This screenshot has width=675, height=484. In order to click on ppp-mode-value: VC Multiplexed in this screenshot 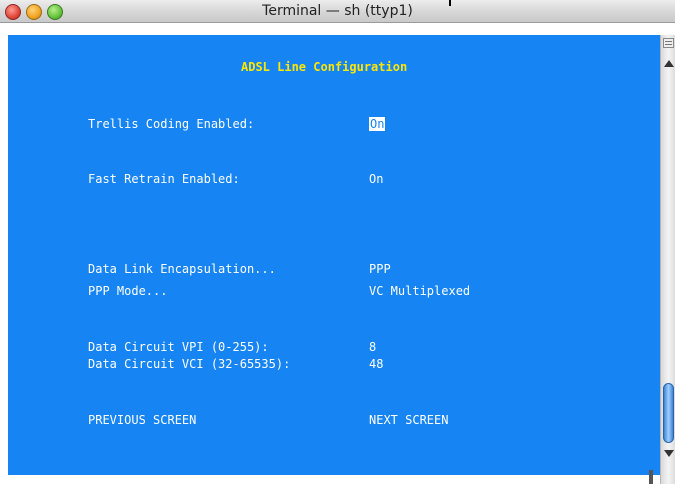, I will do `click(419, 291)`.